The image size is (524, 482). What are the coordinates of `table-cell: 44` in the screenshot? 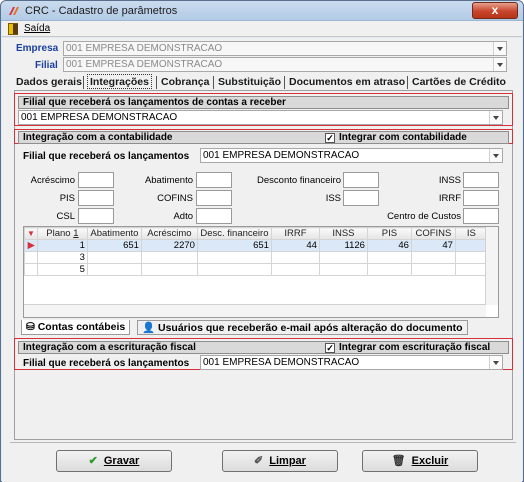 It's located at (295, 245).